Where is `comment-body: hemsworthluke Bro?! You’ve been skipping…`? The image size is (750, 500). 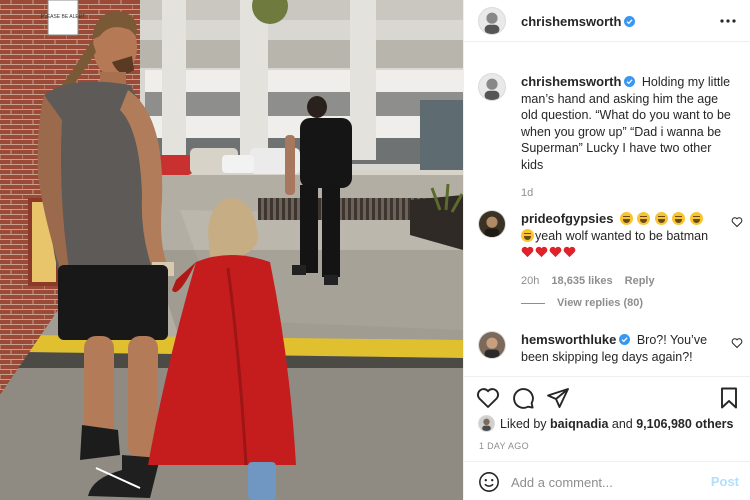 comment-body: hemsworthluke Bro?! You’ve been skipping… is located at coordinates (621, 348).